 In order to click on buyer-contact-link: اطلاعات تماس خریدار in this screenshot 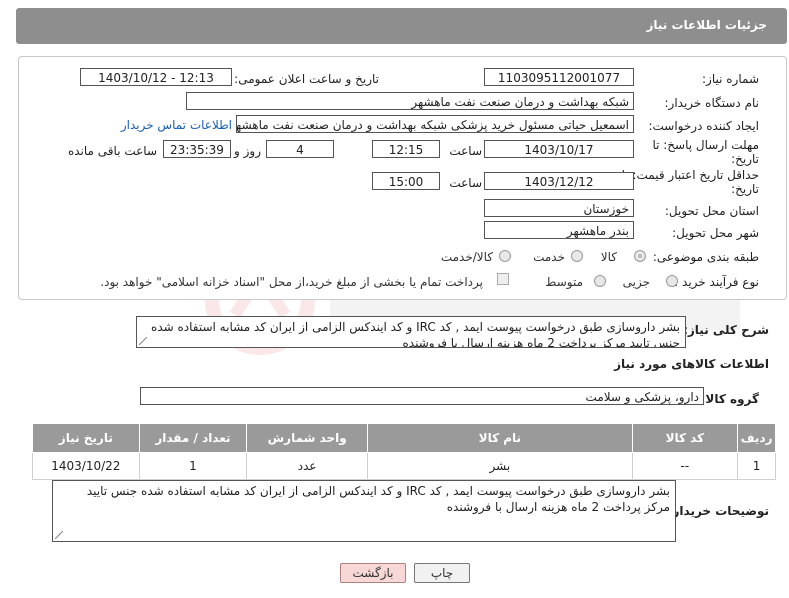, I will do `click(176, 125)`.